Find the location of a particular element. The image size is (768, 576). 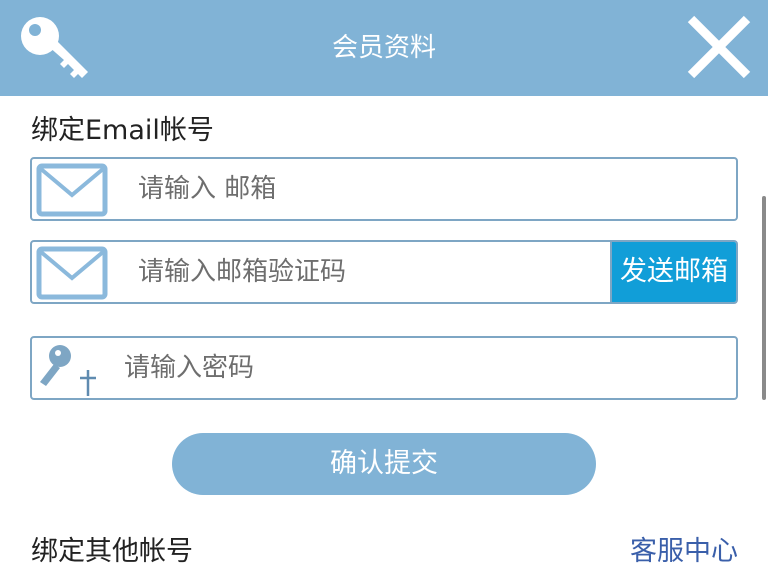

password-input is located at coordinates (359, 368).